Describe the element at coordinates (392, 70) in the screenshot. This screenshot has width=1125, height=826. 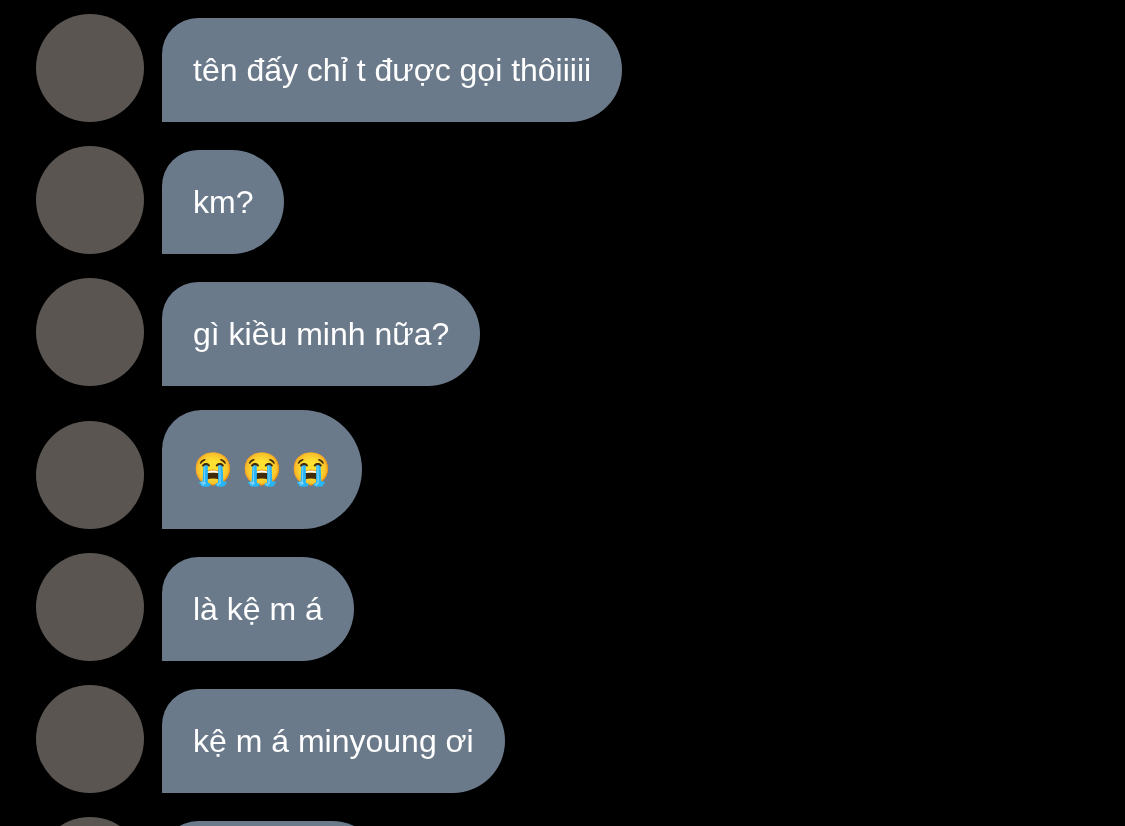
I see `message-bubble: tên đấy chỉ t được gọi thôiiiii` at that location.